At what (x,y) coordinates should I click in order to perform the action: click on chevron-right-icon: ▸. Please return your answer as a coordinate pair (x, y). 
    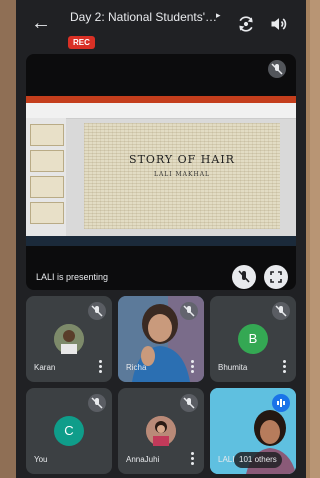
    Looking at the image, I should click on (218, 15).